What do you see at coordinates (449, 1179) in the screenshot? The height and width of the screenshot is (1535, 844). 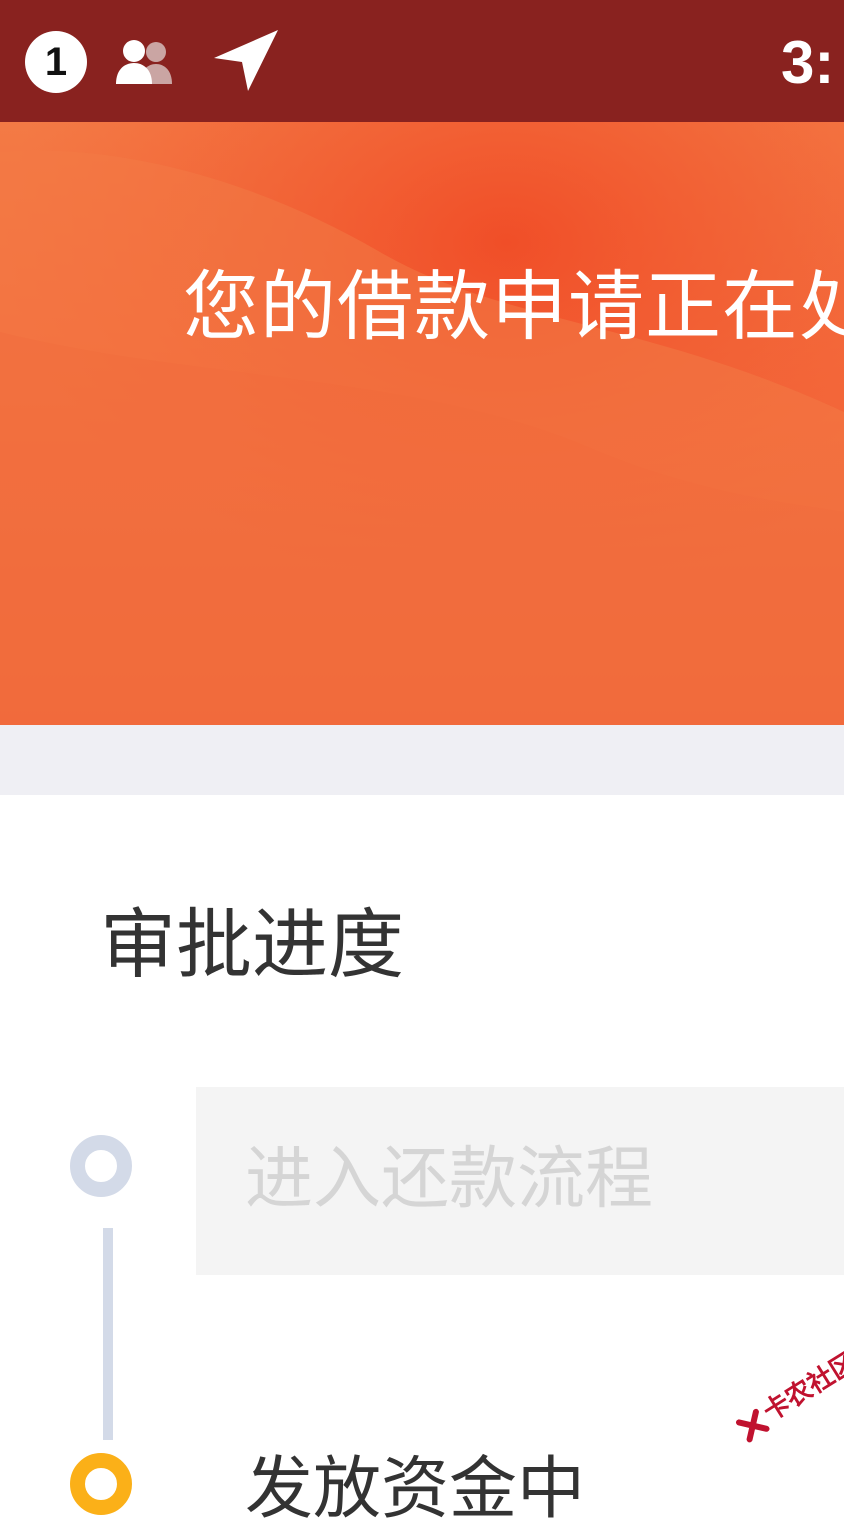 I see `step-label-repayment: 进入还款流程` at bounding box center [449, 1179].